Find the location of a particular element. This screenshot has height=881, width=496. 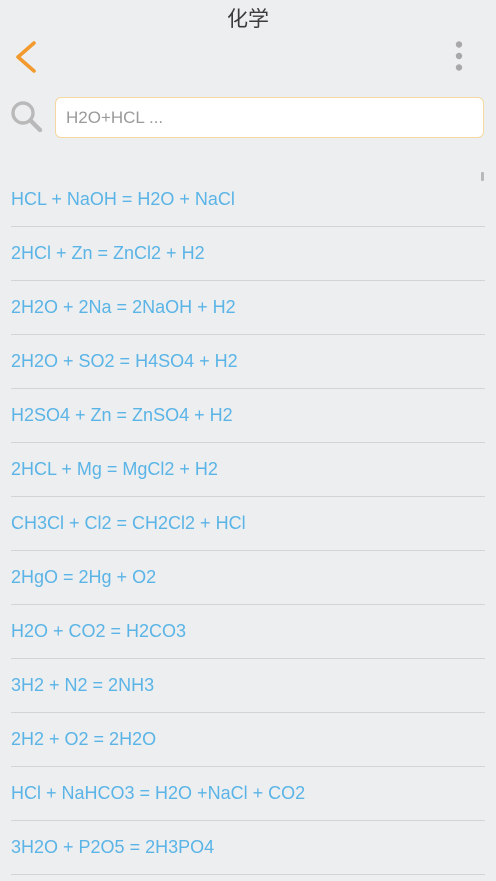

title-bar: 化学 is located at coordinates (248, 16).